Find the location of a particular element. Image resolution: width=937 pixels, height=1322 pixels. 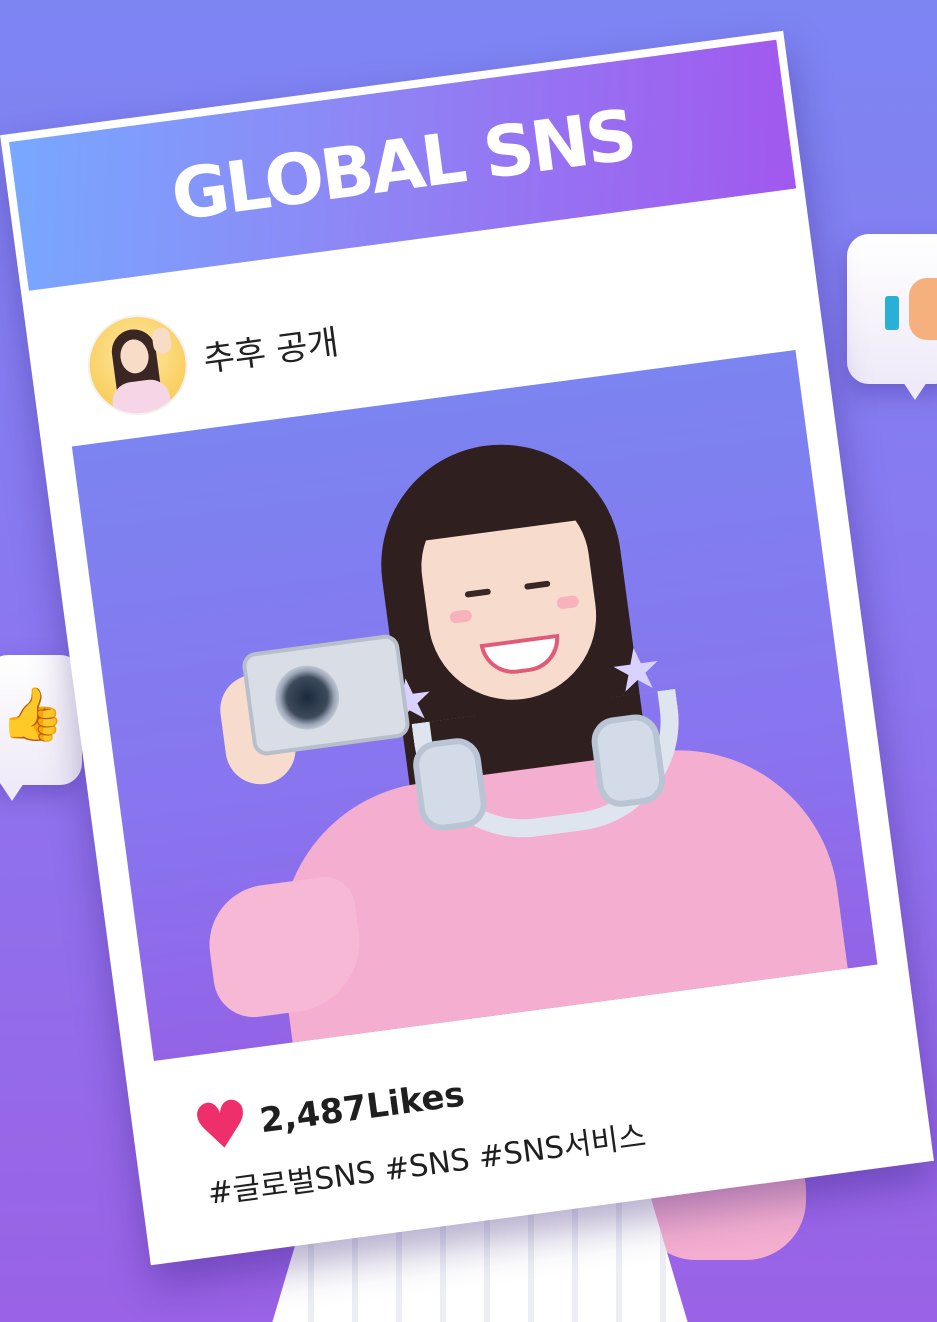

likes-count: 2,487Likes is located at coordinates (362, 1108).